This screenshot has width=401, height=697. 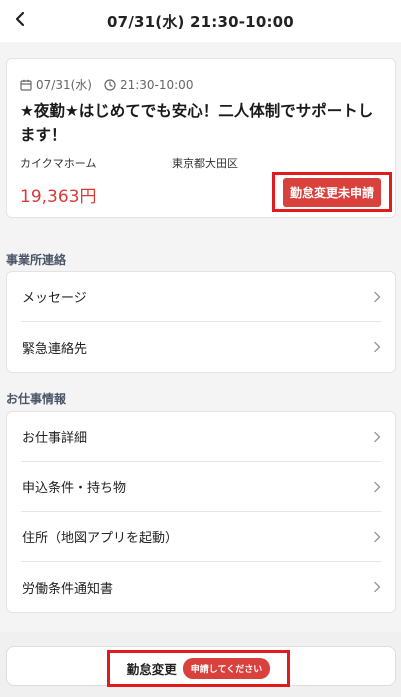 I want to click on page-title: 07/31(水) 21:30-10:00, so click(x=200, y=21).